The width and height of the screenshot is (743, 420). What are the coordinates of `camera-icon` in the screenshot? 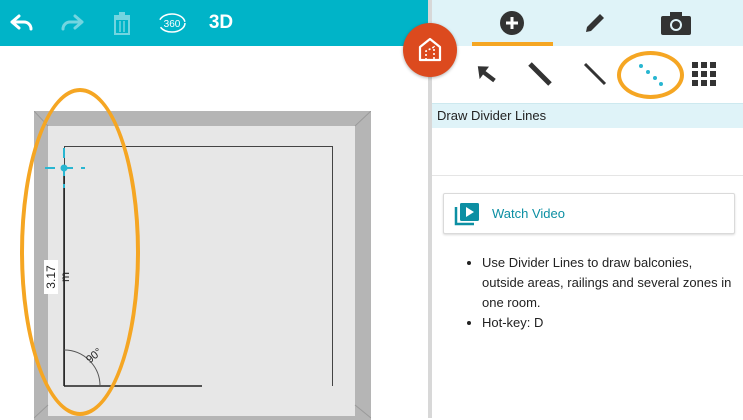 It's located at (676, 23).